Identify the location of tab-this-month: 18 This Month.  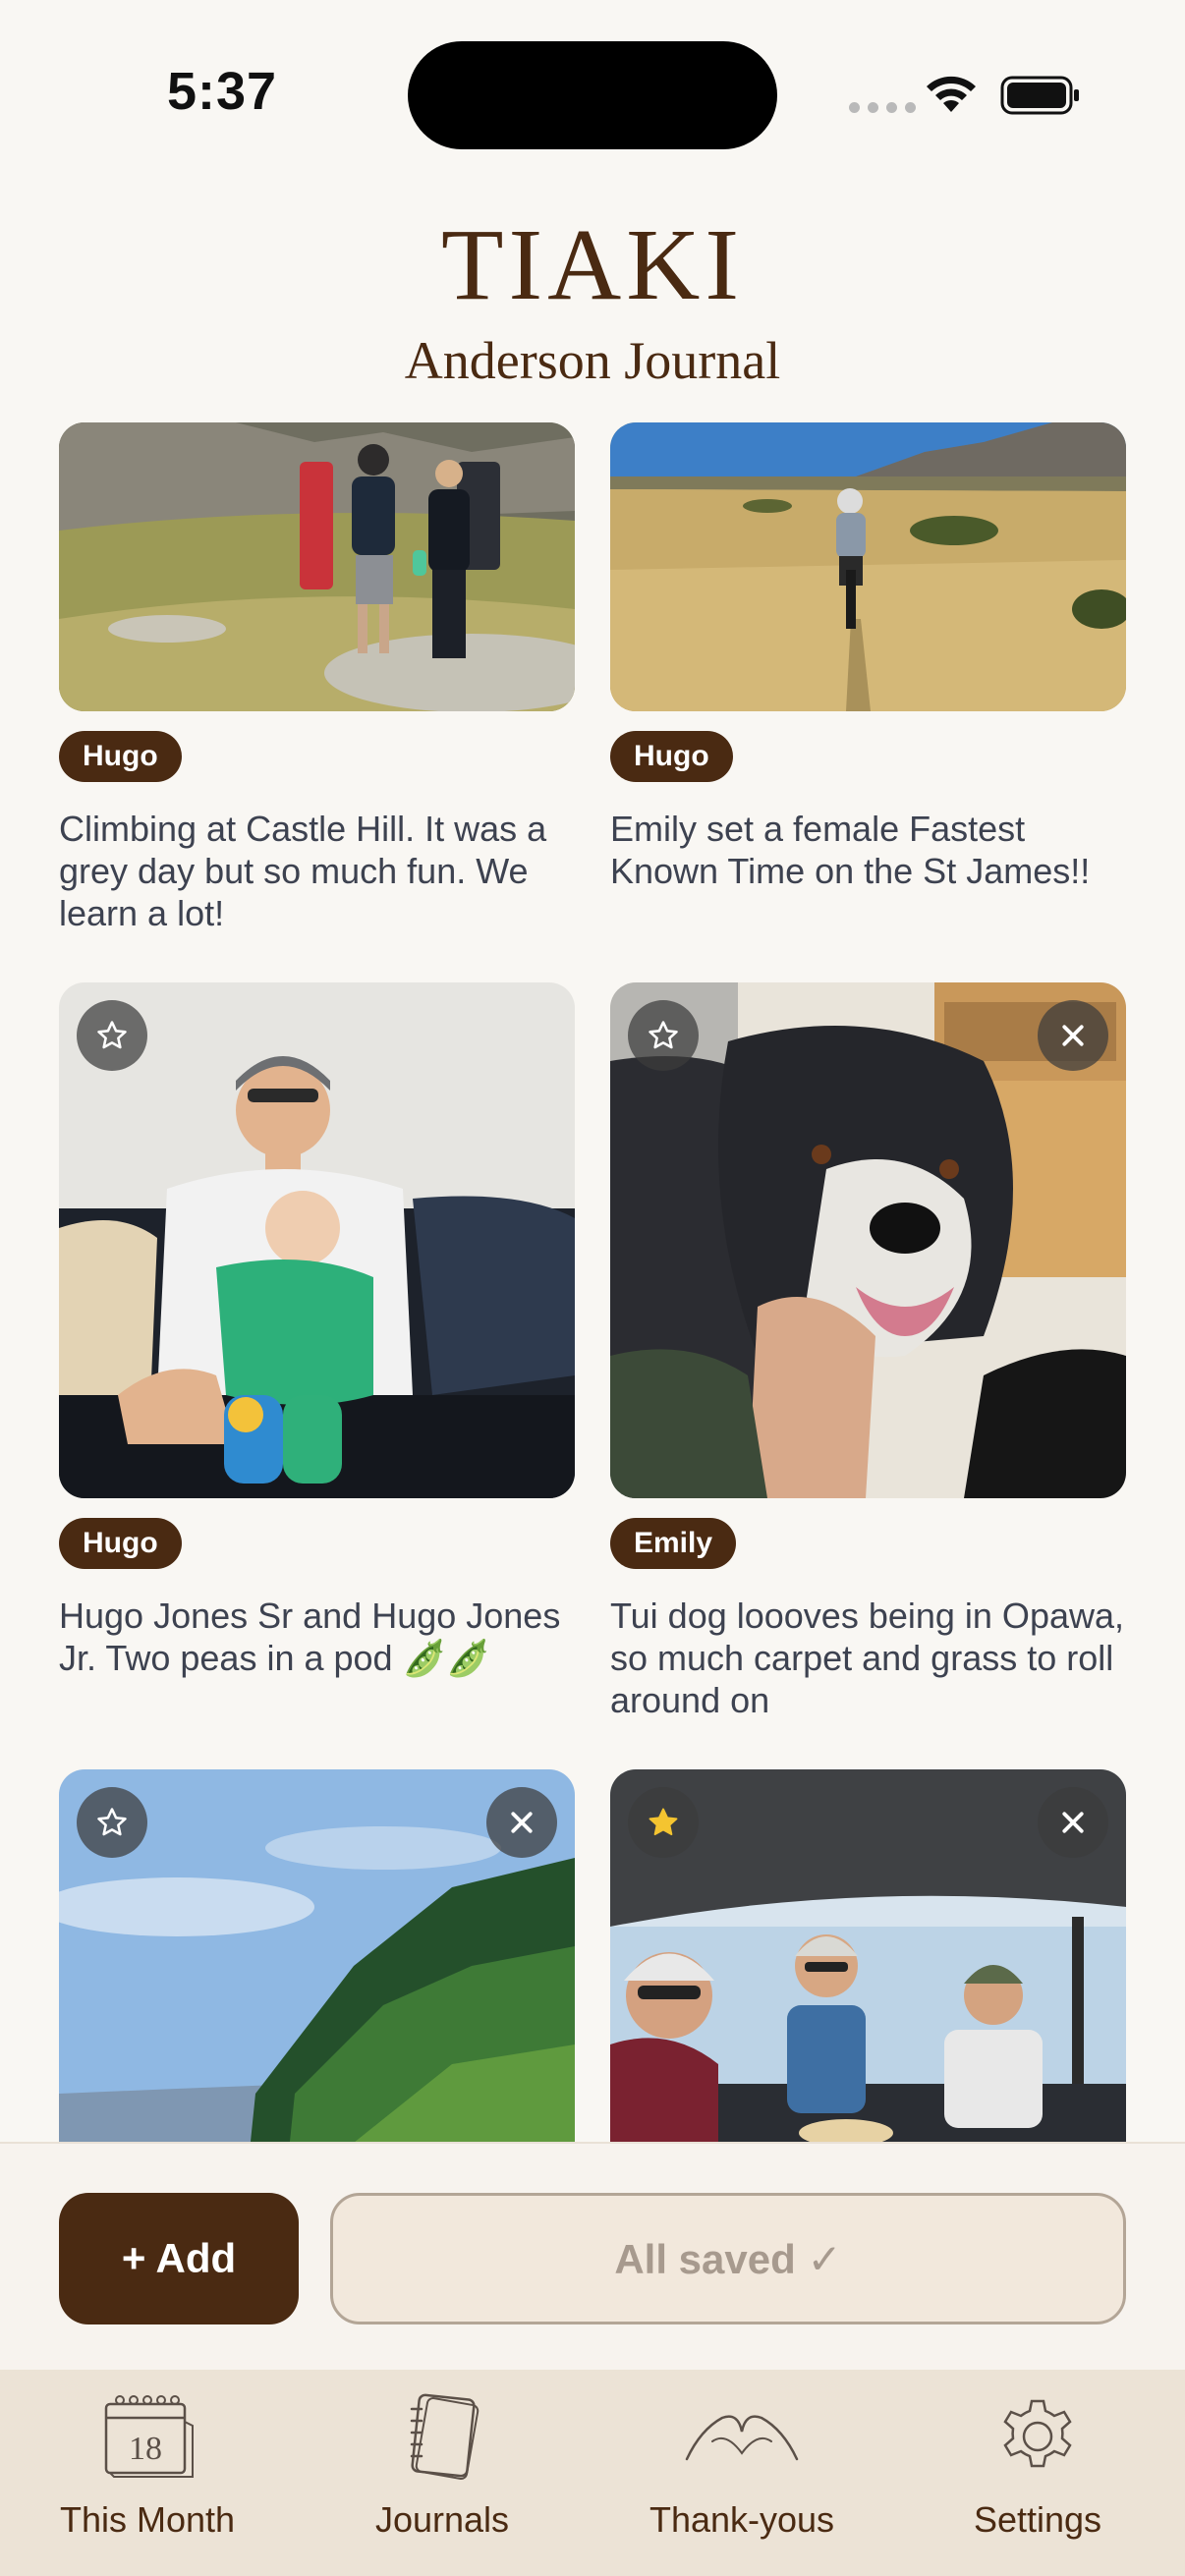
(147, 2475).